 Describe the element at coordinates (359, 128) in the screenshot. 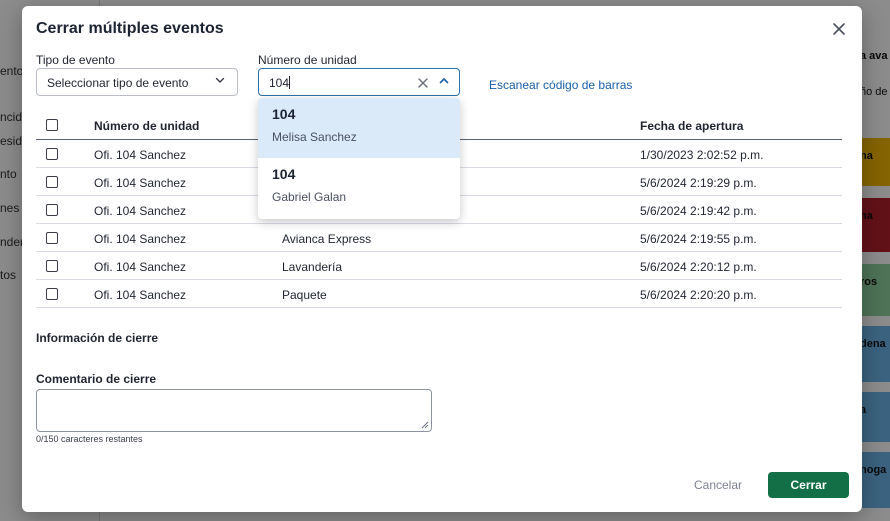

I see `unit-option: 104 Melisa Sanchez` at that location.